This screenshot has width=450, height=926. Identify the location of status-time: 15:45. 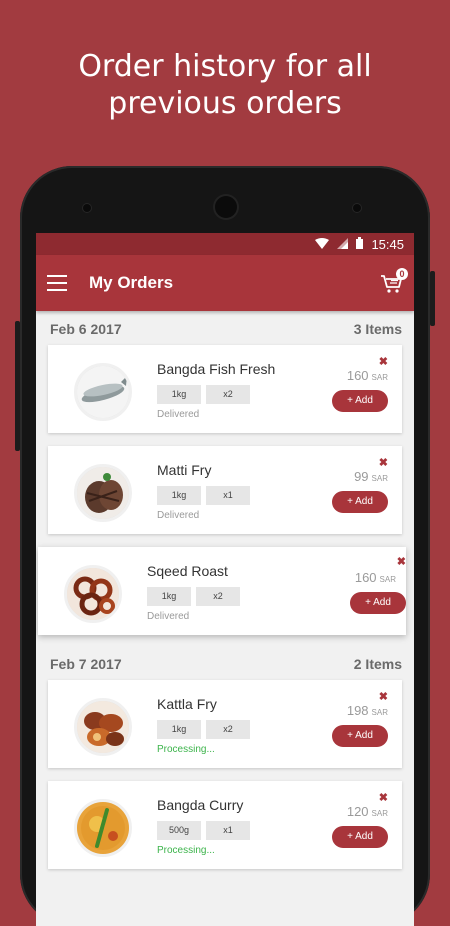
(387, 244).